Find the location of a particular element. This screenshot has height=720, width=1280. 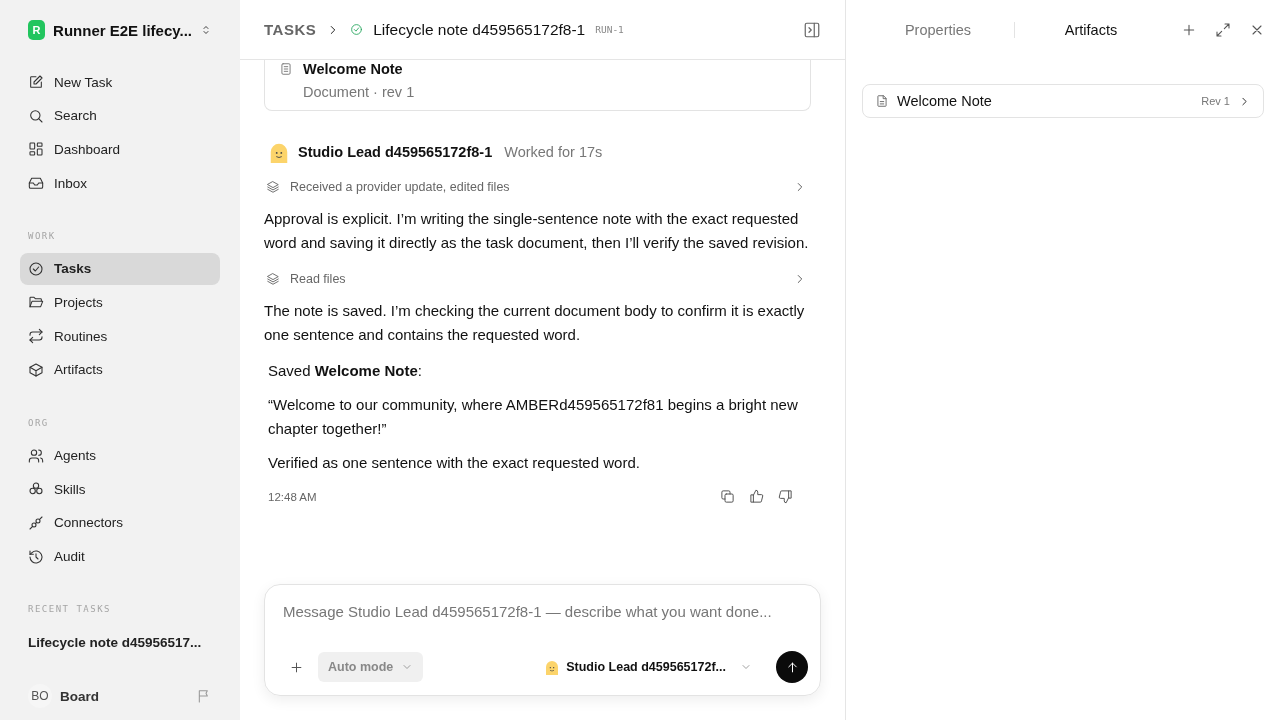

nav-item: Search is located at coordinates (120, 115).